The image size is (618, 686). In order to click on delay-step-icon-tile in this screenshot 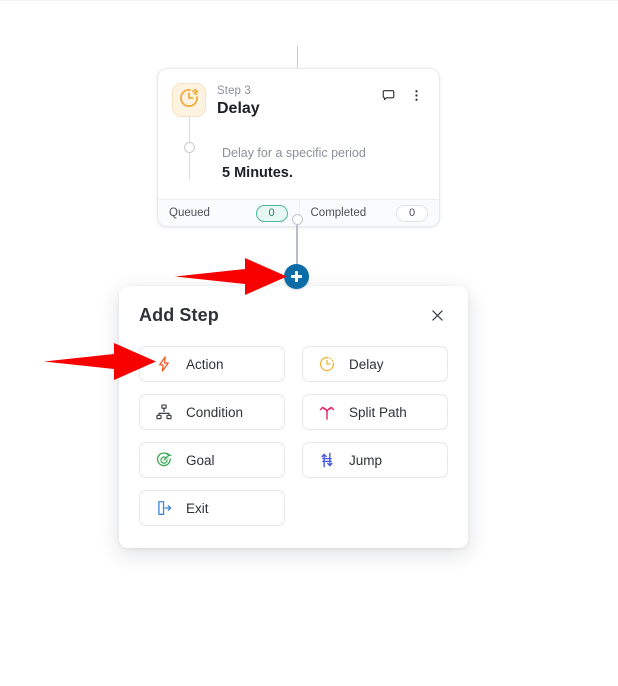, I will do `click(189, 100)`.